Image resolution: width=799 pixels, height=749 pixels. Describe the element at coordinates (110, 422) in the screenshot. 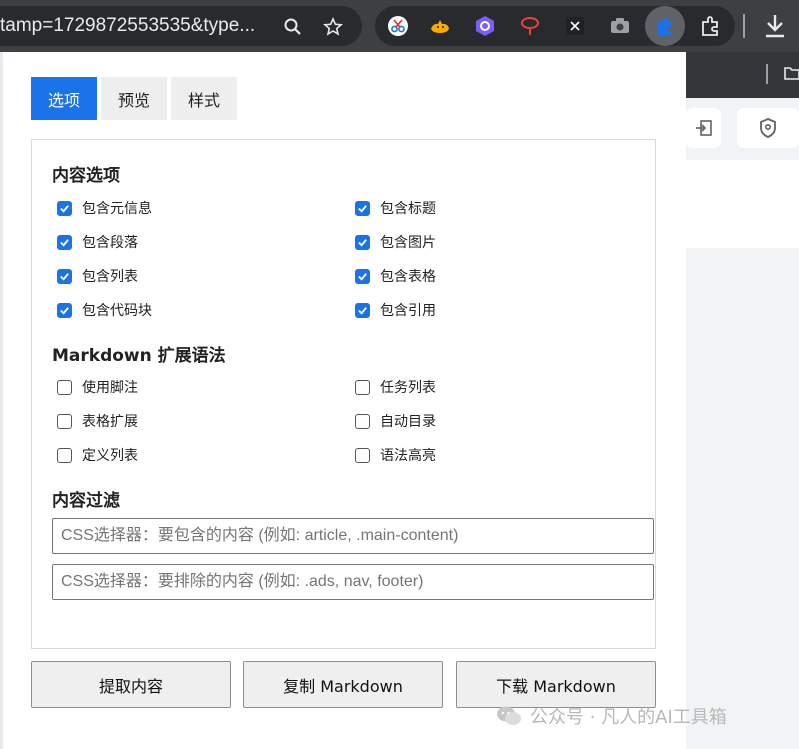

I see `option-label: 表格扩展` at that location.